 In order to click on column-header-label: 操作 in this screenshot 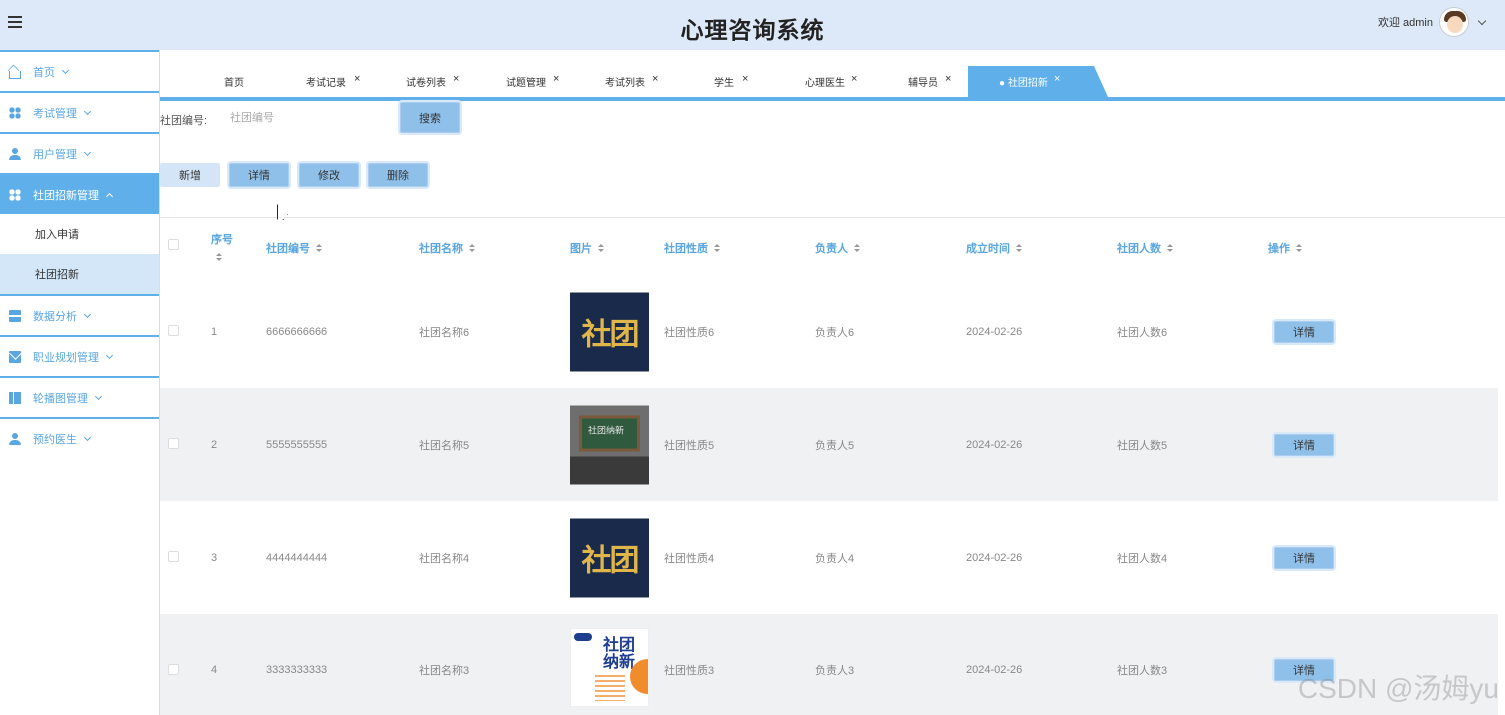, I will do `click(1279, 249)`.